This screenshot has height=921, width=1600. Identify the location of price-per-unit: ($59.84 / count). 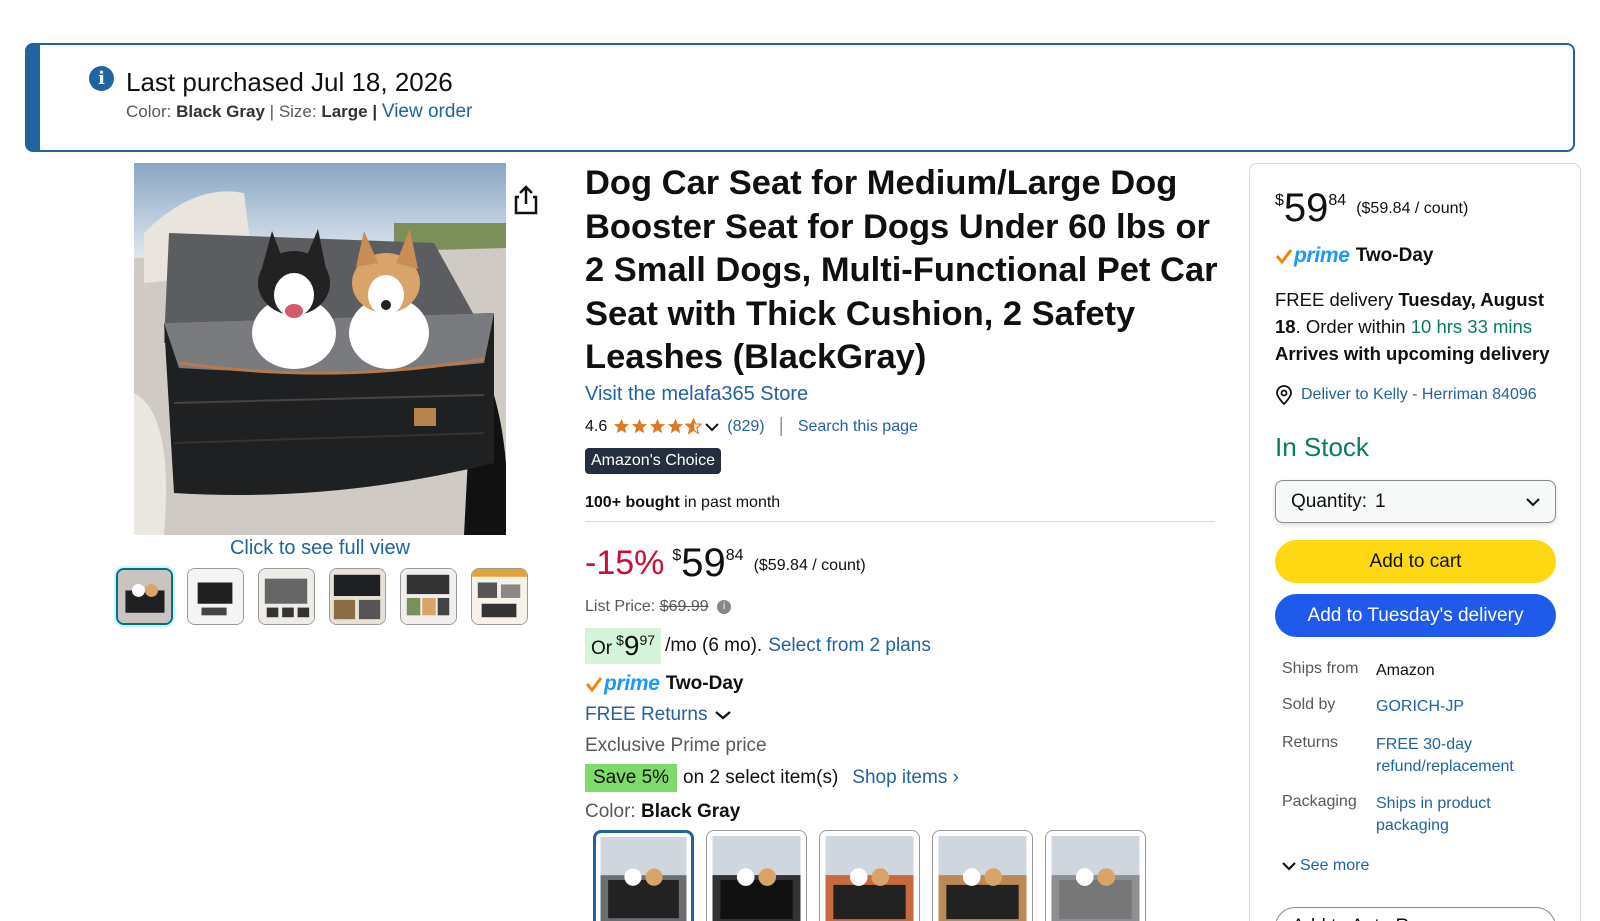
(809, 565).